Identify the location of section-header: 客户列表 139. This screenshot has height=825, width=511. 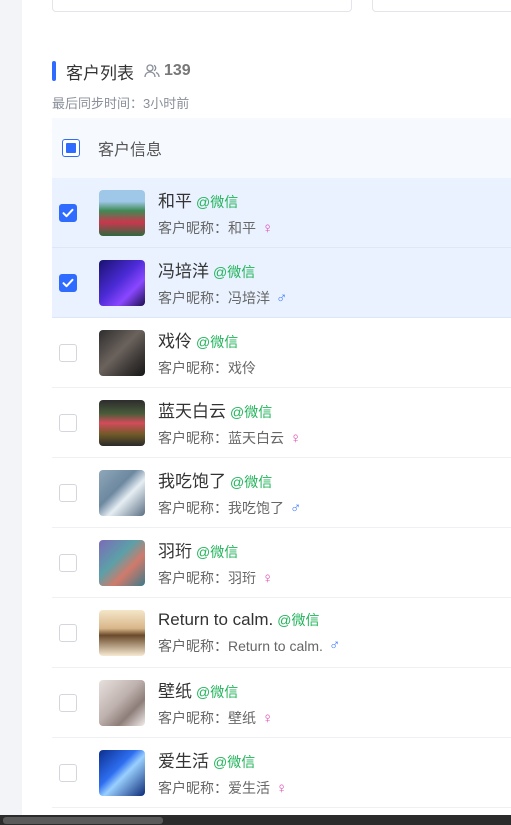
(121, 71).